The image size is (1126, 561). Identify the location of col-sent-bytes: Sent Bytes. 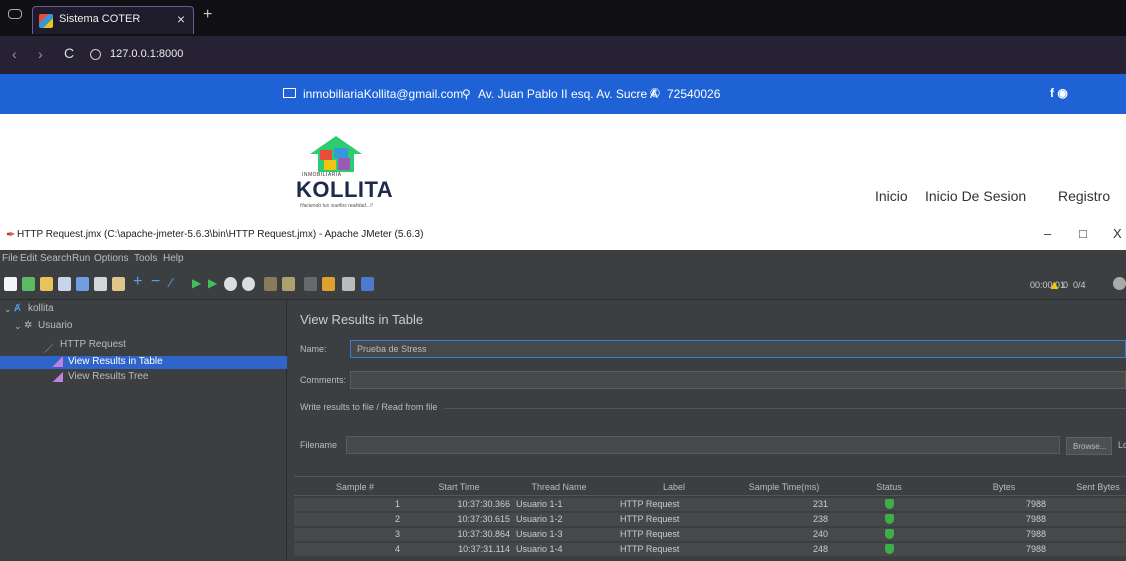
(1098, 487).